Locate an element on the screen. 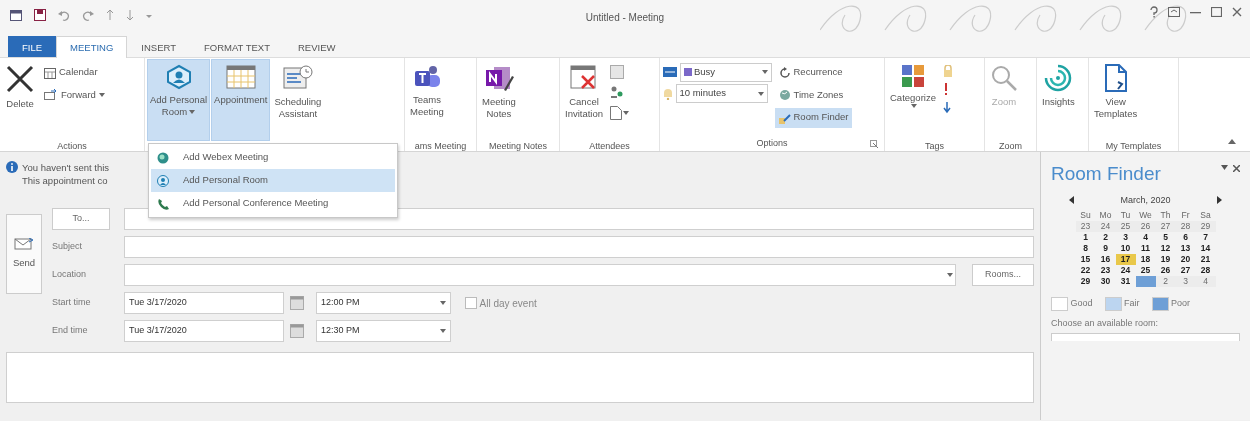 This screenshot has height=421, width=1250. category-grid-icon is located at coordinates (912, 76).